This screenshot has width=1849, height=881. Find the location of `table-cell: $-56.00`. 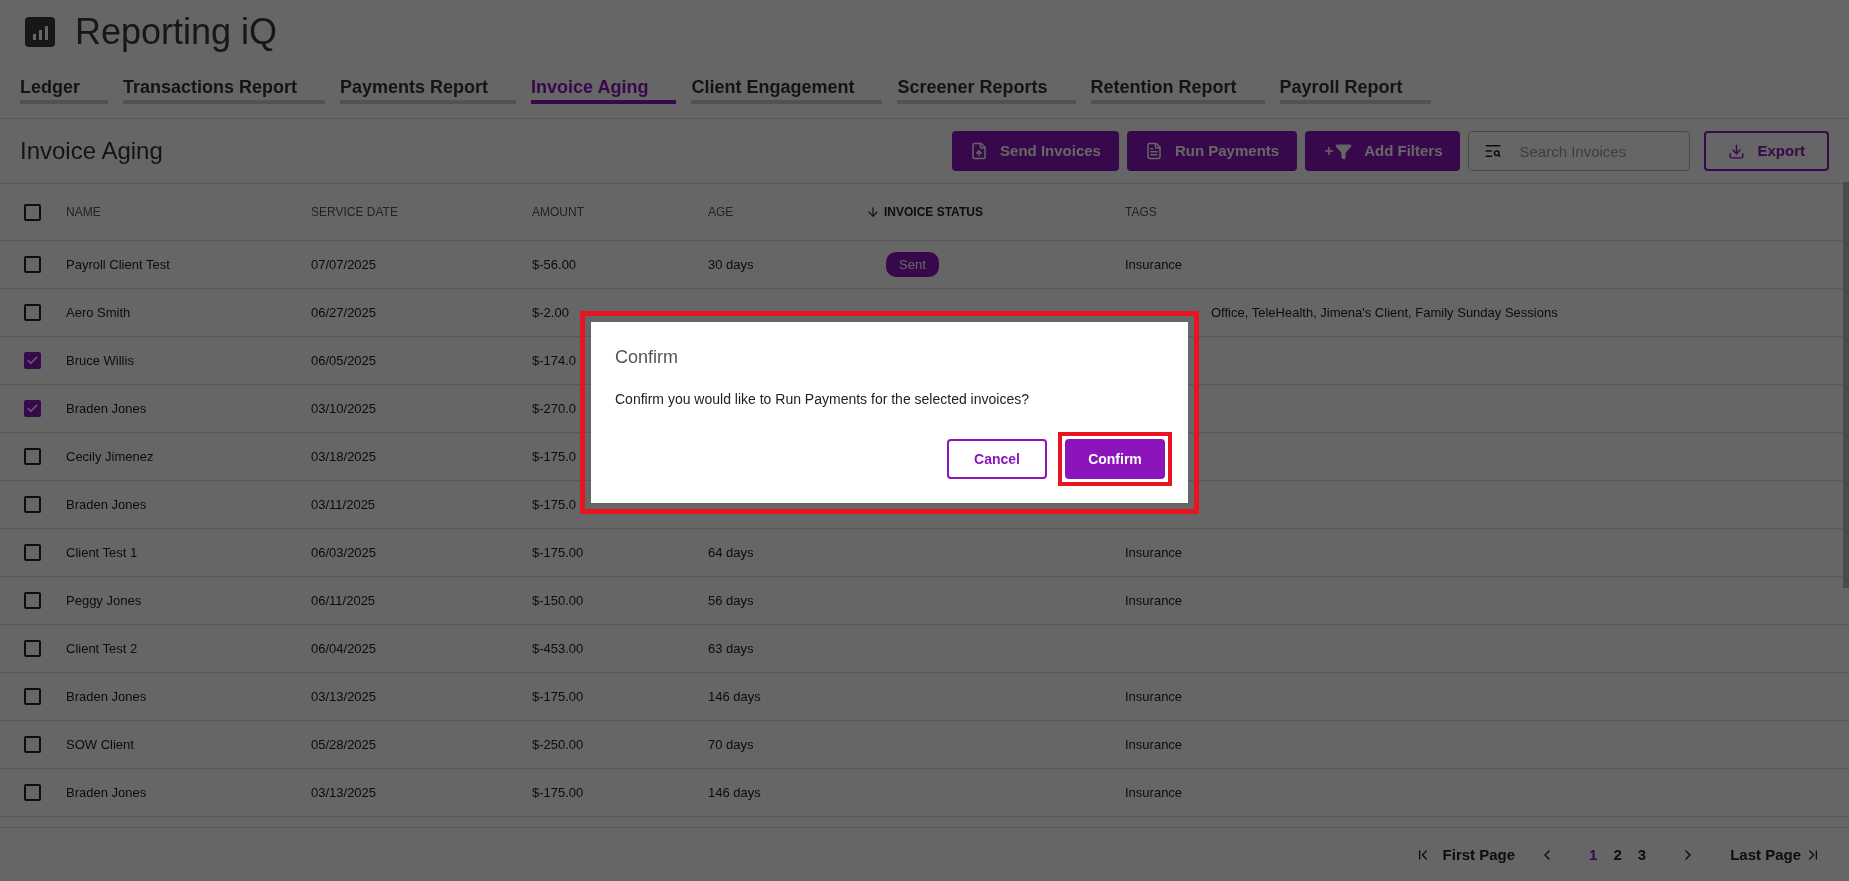

table-cell: $-56.00 is located at coordinates (554, 264).